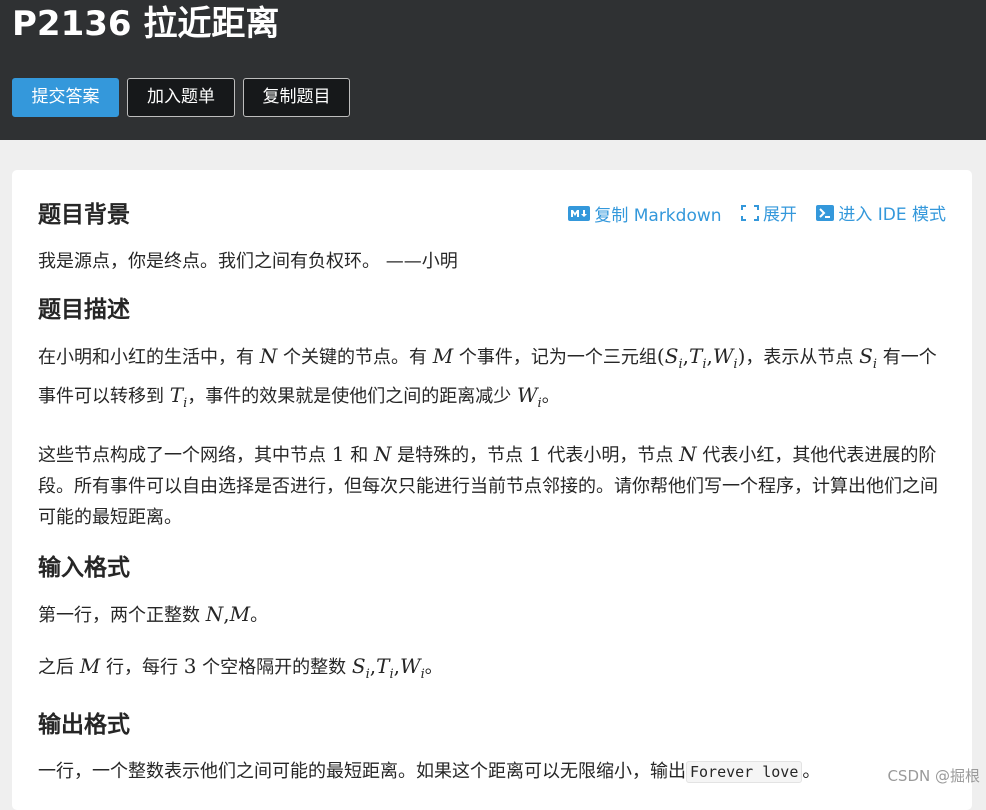 The height and width of the screenshot is (810, 986). I want to click on copy-problem-button: 复制题目, so click(296, 97).